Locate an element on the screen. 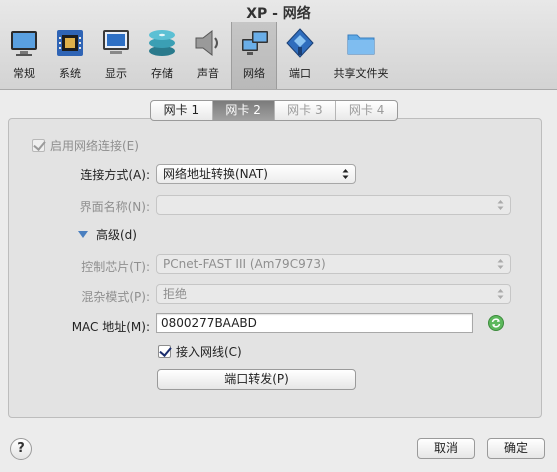  advanced-disclosure: 高级(d) is located at coordinates (107, 234).